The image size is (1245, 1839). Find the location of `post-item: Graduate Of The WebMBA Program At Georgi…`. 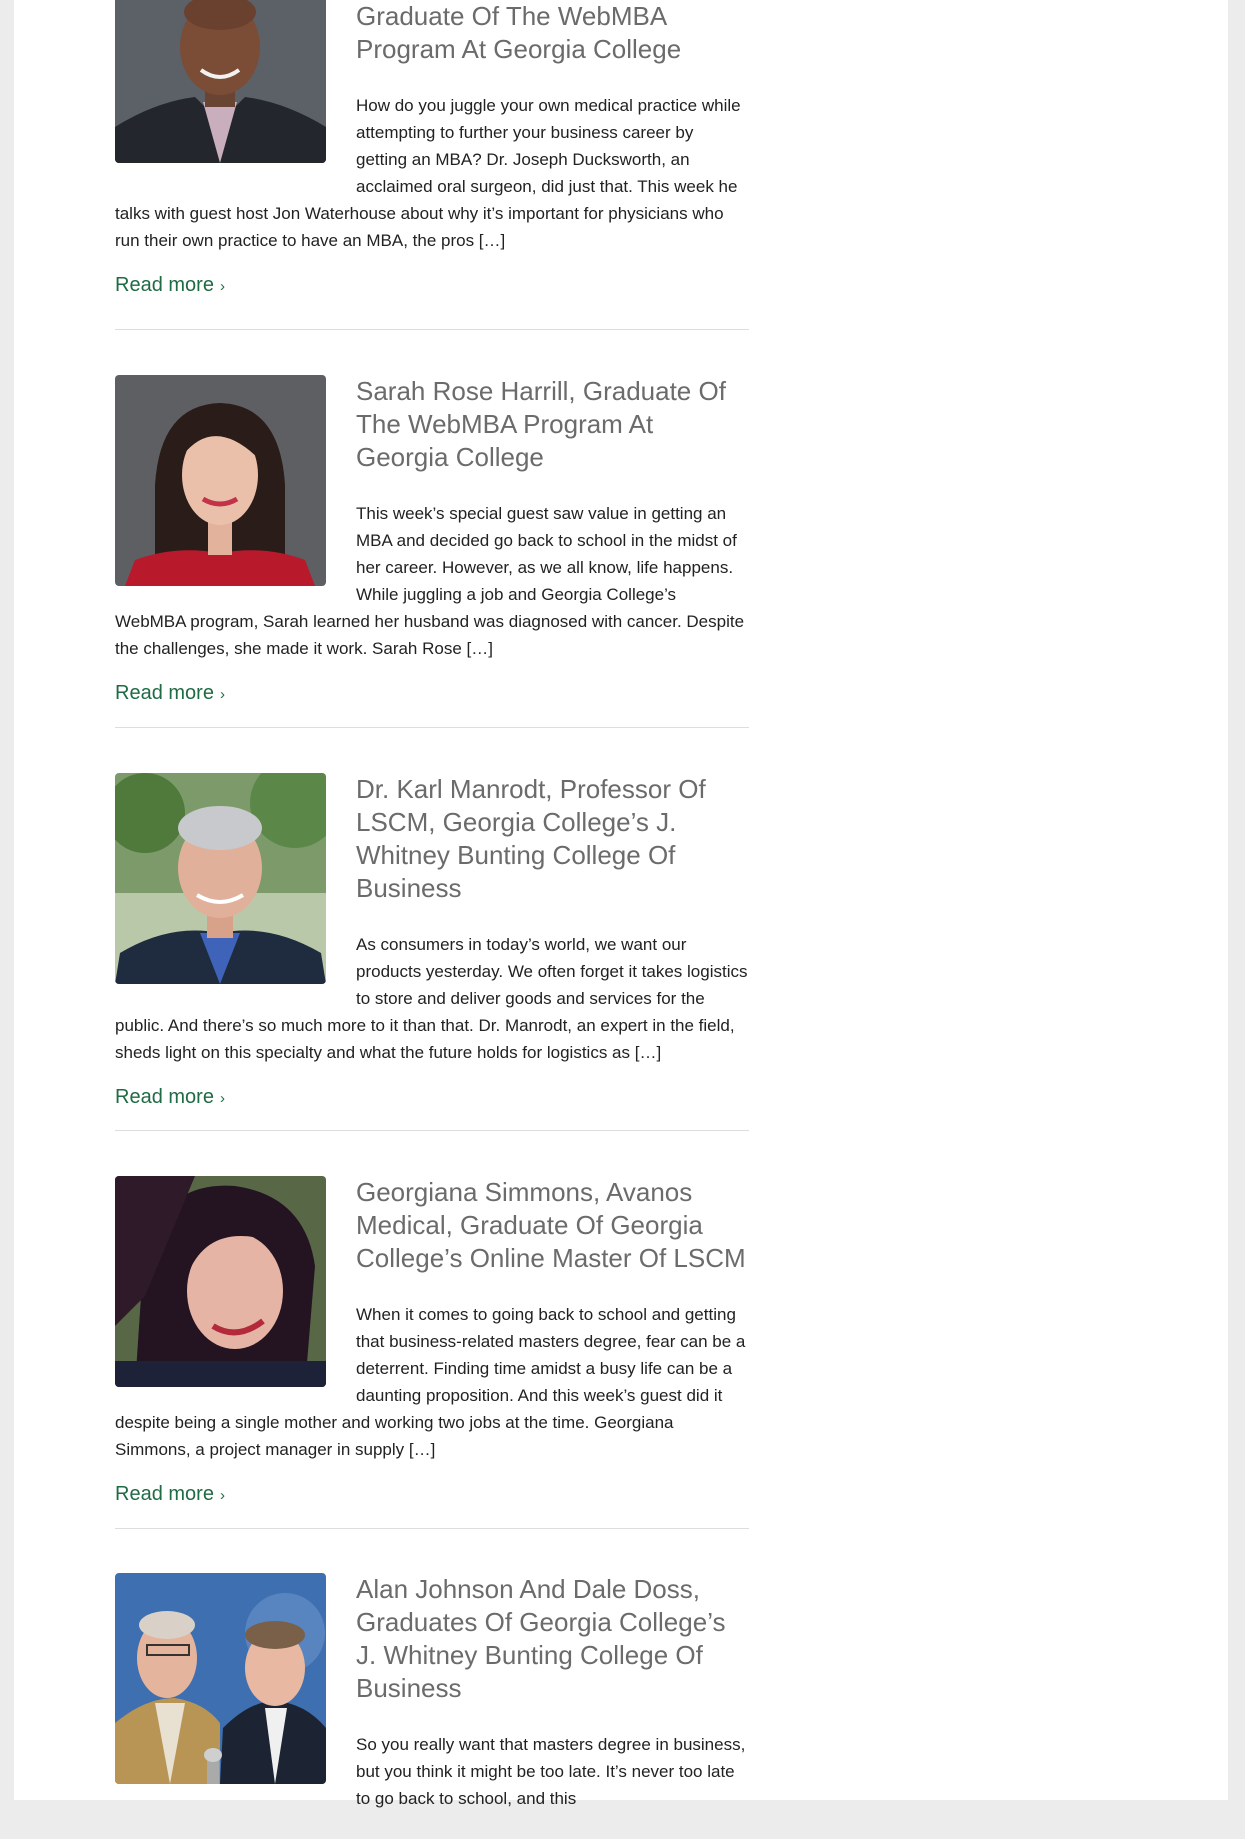

post-item: Graduate Of The WebMBA Program At Georgi… is located at coordinates (432, 148).